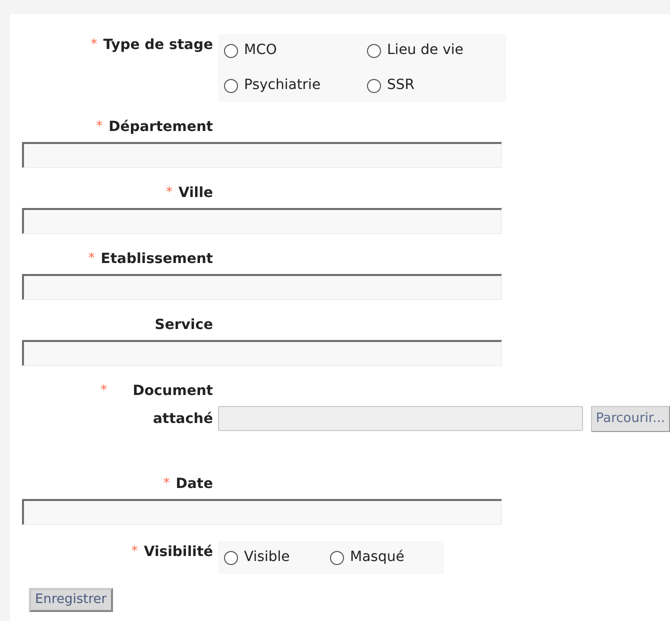  Describe the element at coordinates (178, 552) in the screenshot. I see `field-label: Visibilité` at that location.